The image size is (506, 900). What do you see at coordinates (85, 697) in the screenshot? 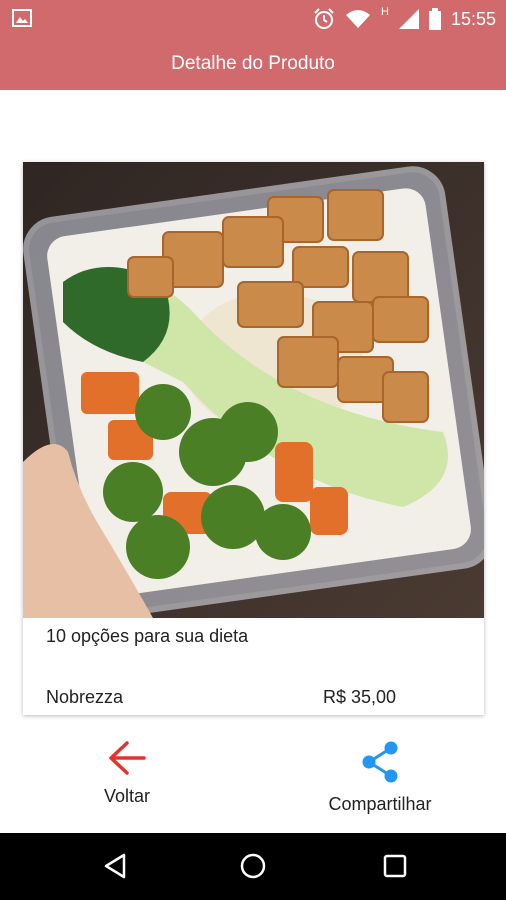
I see `store-name: Nobrezza` at bounding box center [85, 697].